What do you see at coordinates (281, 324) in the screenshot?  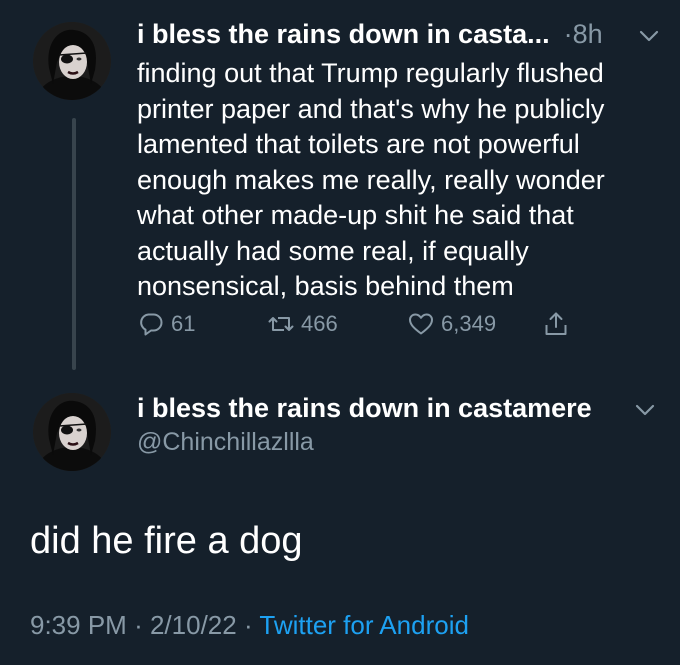 I see `retweet-icon` at bounding box center [281, 324].